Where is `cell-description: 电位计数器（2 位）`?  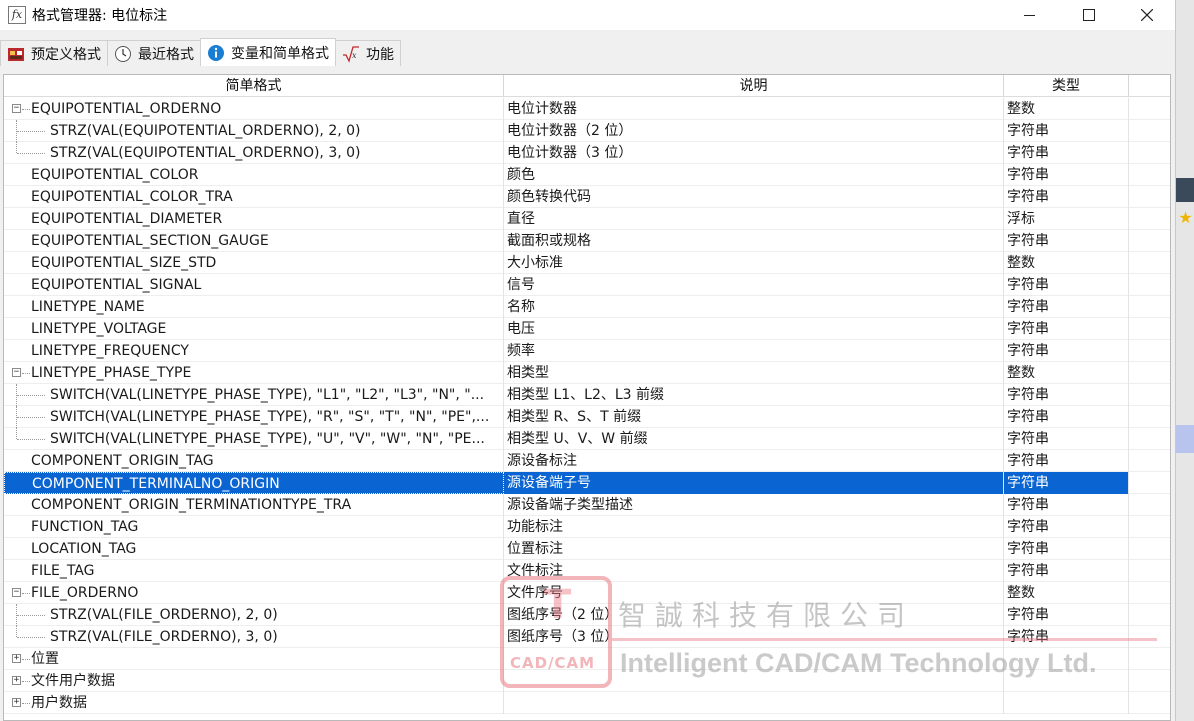
cell-description: 电位计数器（2 位） is located at coordinates (754, 131).